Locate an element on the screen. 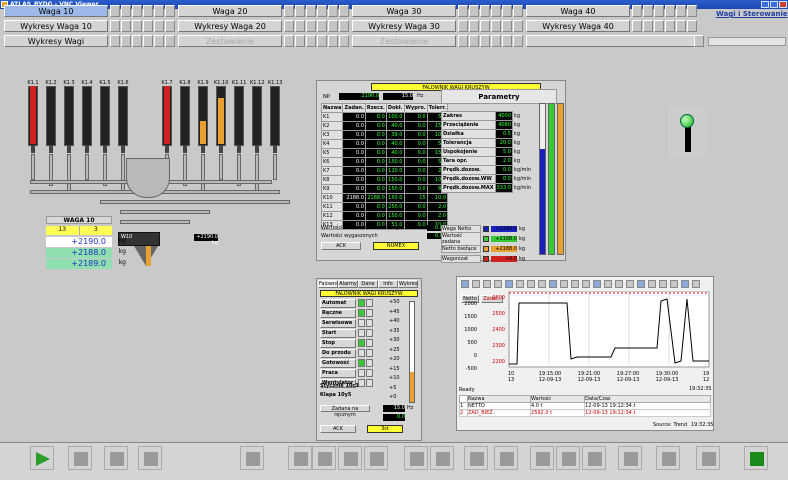 The height and width of the screenshot is (480, 788). table-cell: 100.0 is located at coordinates (395, 117).